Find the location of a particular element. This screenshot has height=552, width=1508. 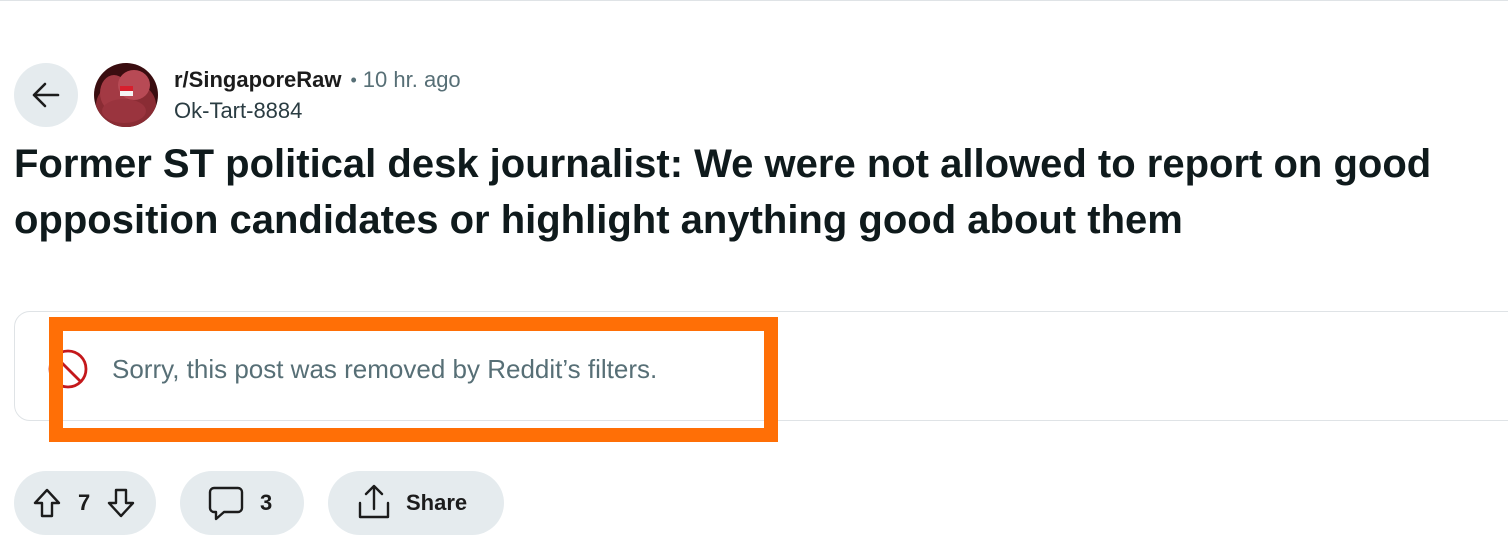

upvote-button is located at coordinates (47, 503).